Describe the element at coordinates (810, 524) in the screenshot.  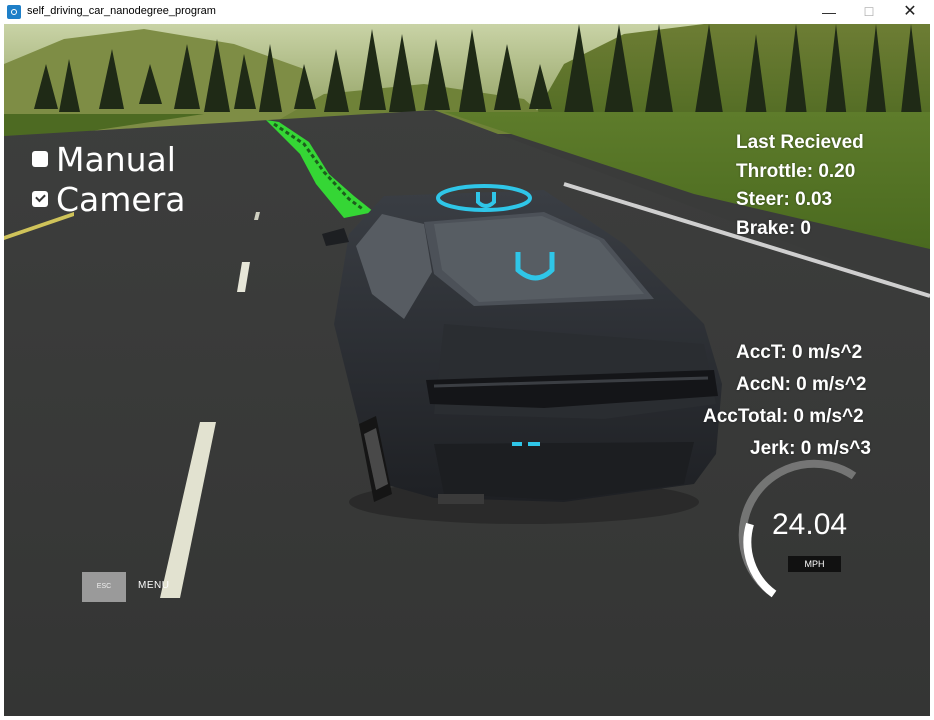
I see `speed-value: 24.04` at that location.